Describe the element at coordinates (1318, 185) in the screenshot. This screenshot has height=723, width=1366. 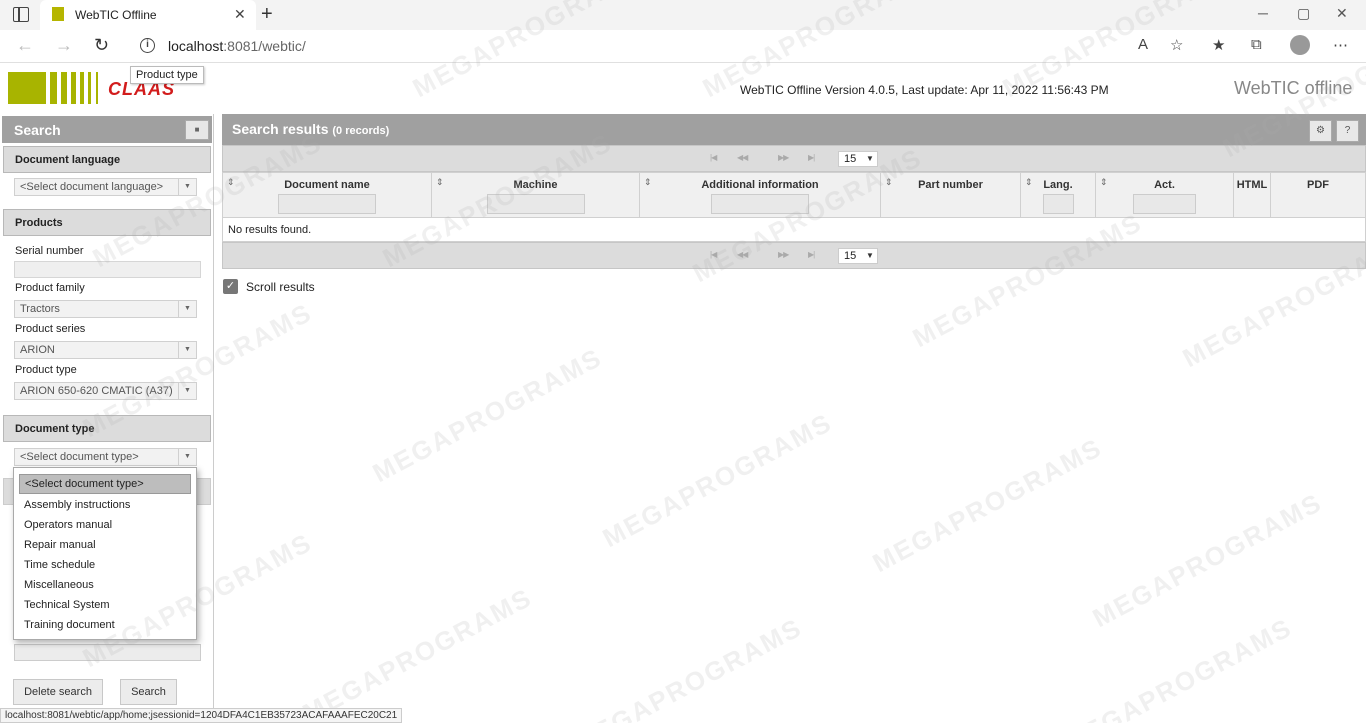
I see `column-title: PDF` at that location.